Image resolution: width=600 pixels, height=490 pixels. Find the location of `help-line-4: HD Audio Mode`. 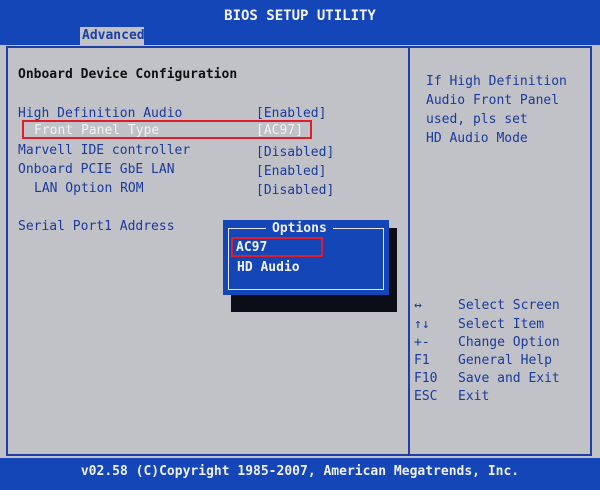

help-line-4: HD Audio Mode is located at coordinates (477, 138).